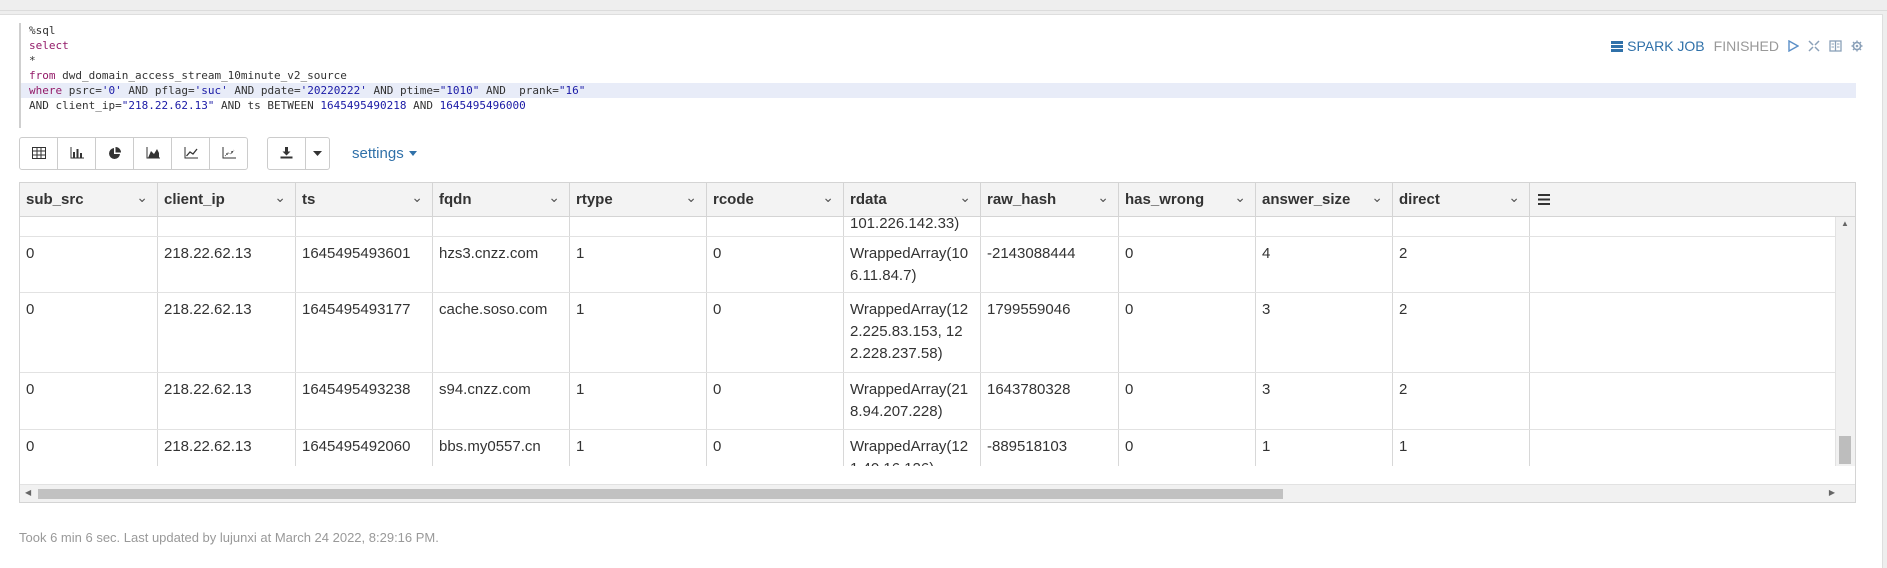  What do you see at coordinates (501, 199) in the screenshot?
I see `column-header-fqdn: fqdn ⌄` at bounding box center [501, 199].